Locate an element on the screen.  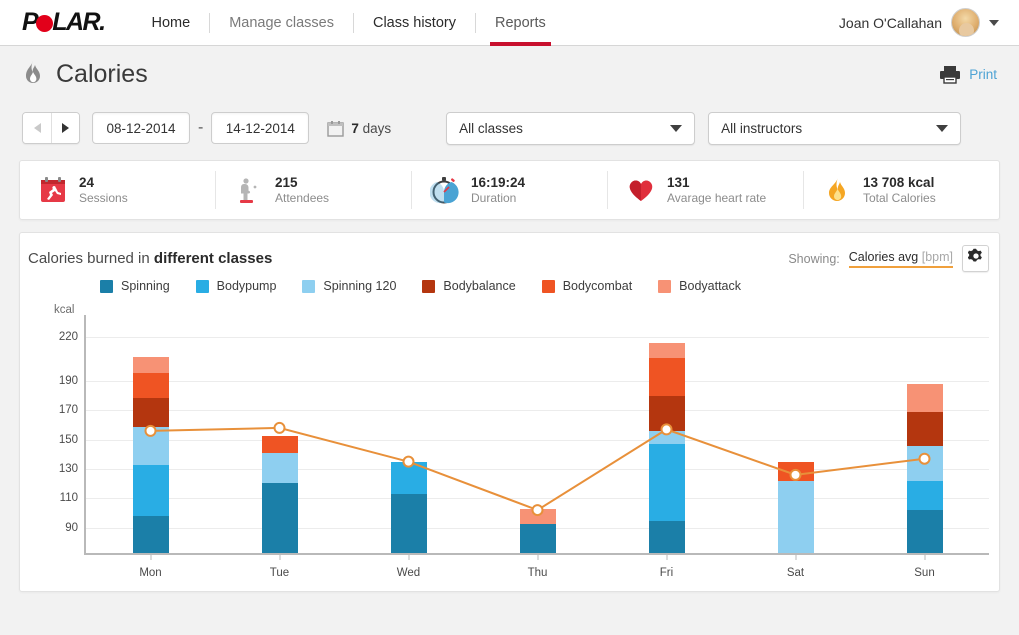
bar-group: Sun is located at coordinates (924, 447).